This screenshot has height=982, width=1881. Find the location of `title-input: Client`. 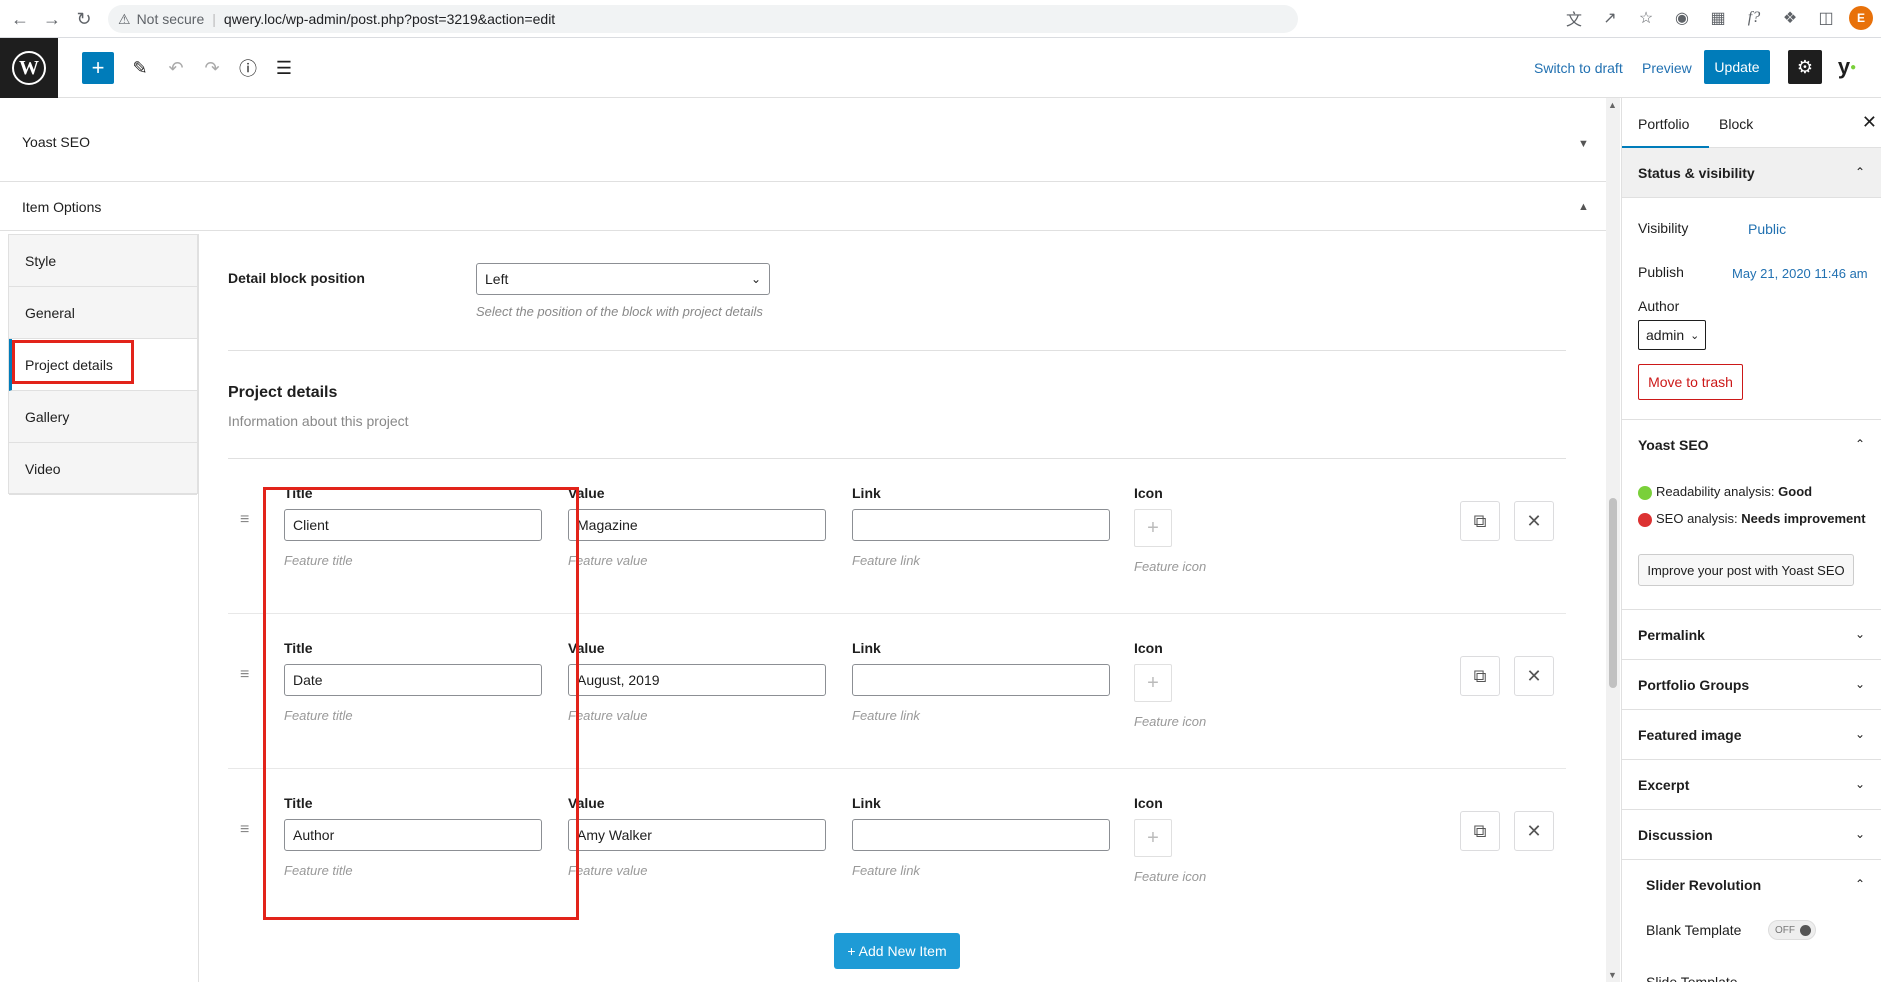

title-input: Client is located at coordinates (413, 525).